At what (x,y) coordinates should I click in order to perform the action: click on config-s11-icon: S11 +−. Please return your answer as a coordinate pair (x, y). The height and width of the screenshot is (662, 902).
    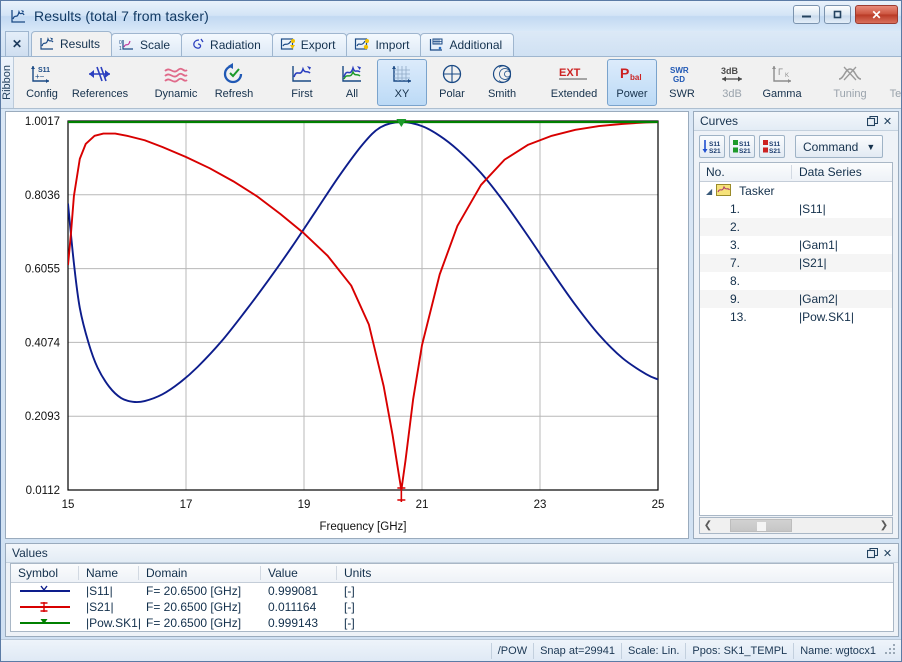
    Looking at the image, I should click on (42, 75).